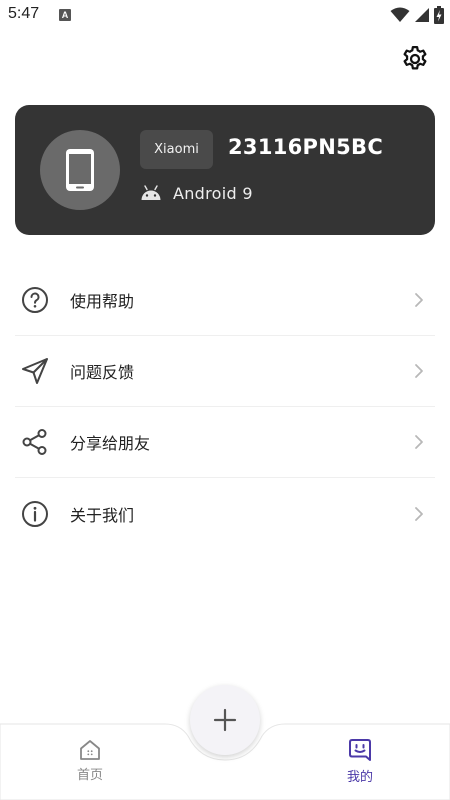 The height and width of the screenshot is (800, 450). Describe the element at coordinates (90, 750) in the screenshot. I see `home-icon` at that location.